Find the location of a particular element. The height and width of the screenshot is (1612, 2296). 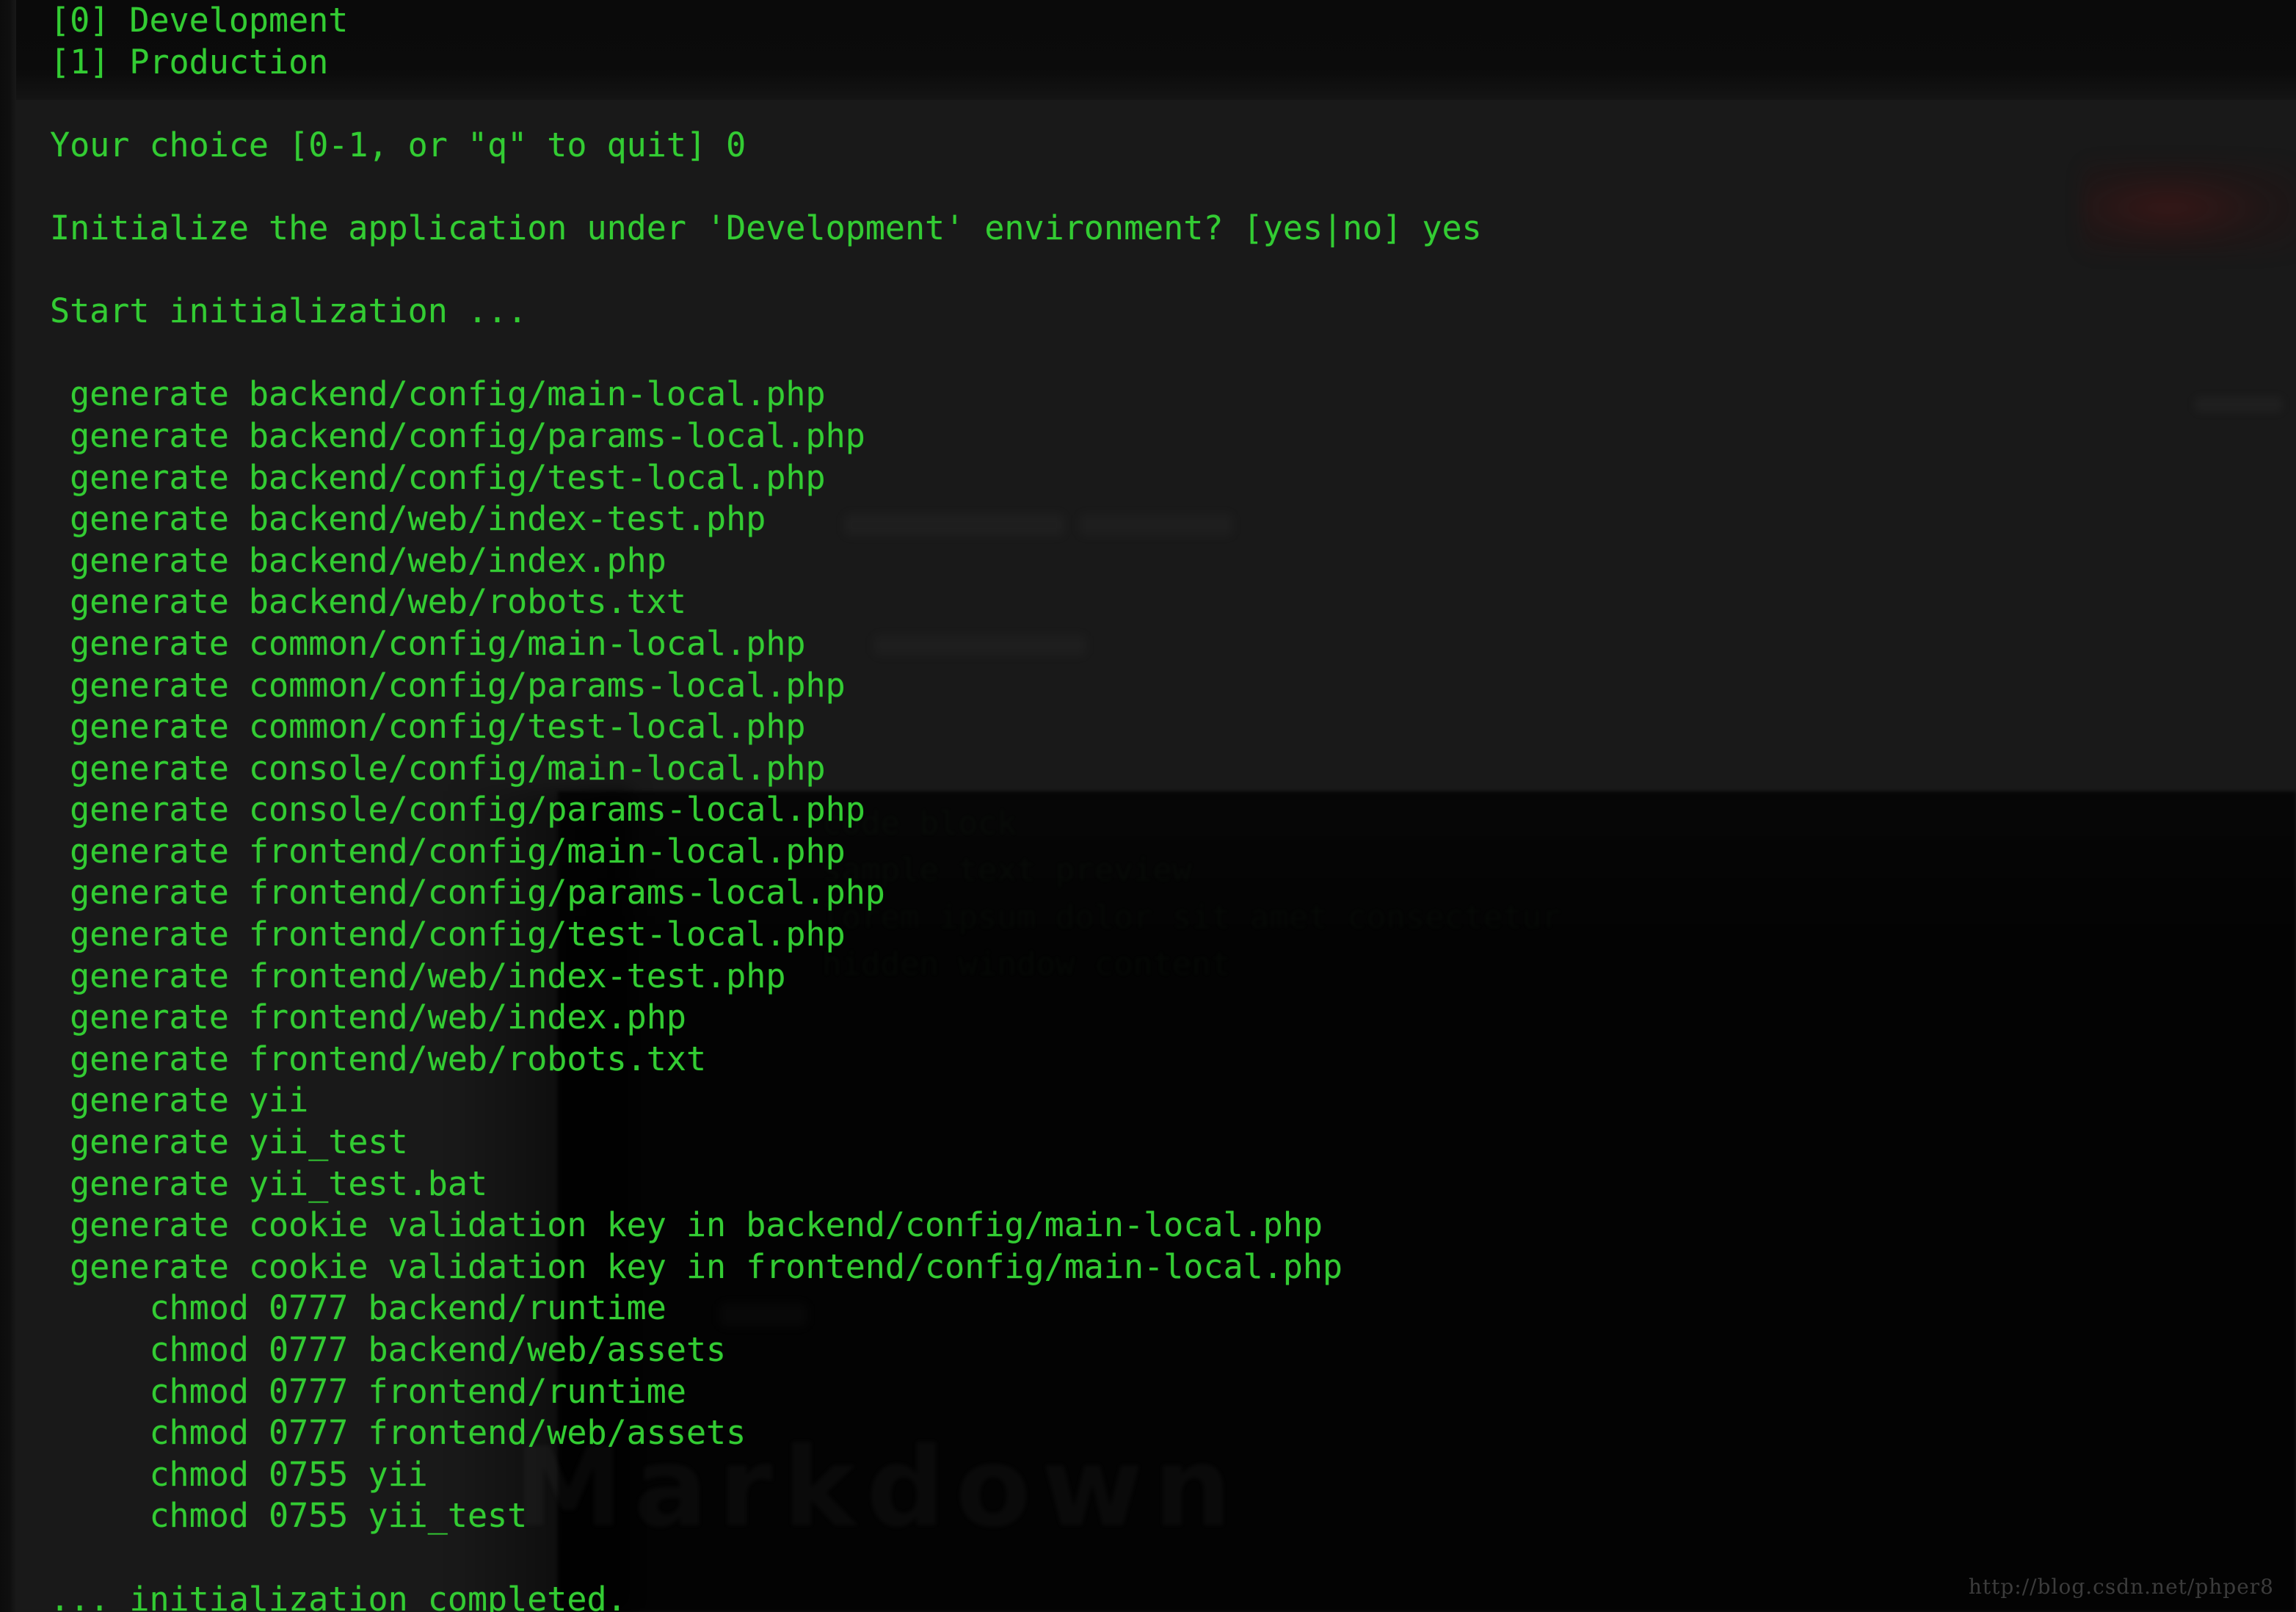

terminal-line: generate common/config/test-local.php is located at coordinates (428, 727).